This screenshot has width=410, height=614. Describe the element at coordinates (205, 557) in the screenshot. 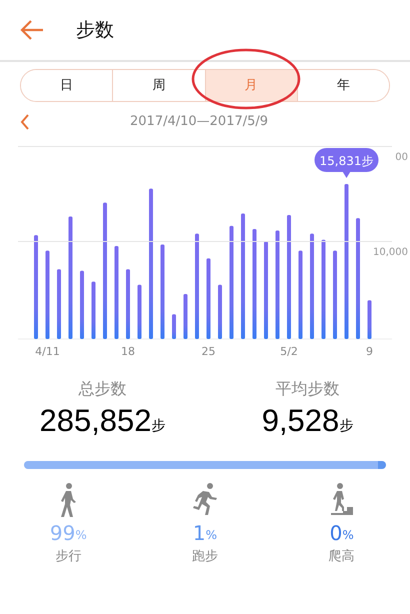

I see `activity-label: 跑步` at that location.